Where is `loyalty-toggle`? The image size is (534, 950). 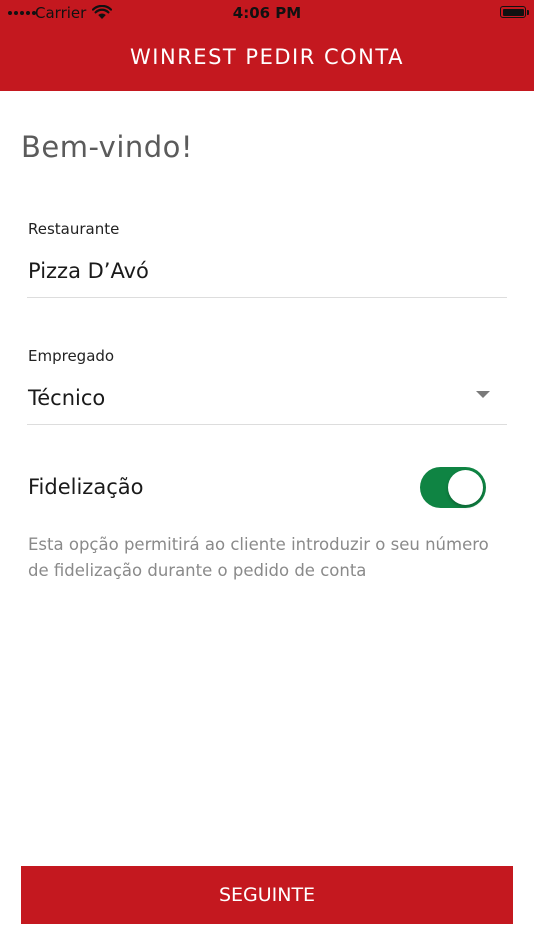
loyalty-toggle is located at coordinates (453, 487).